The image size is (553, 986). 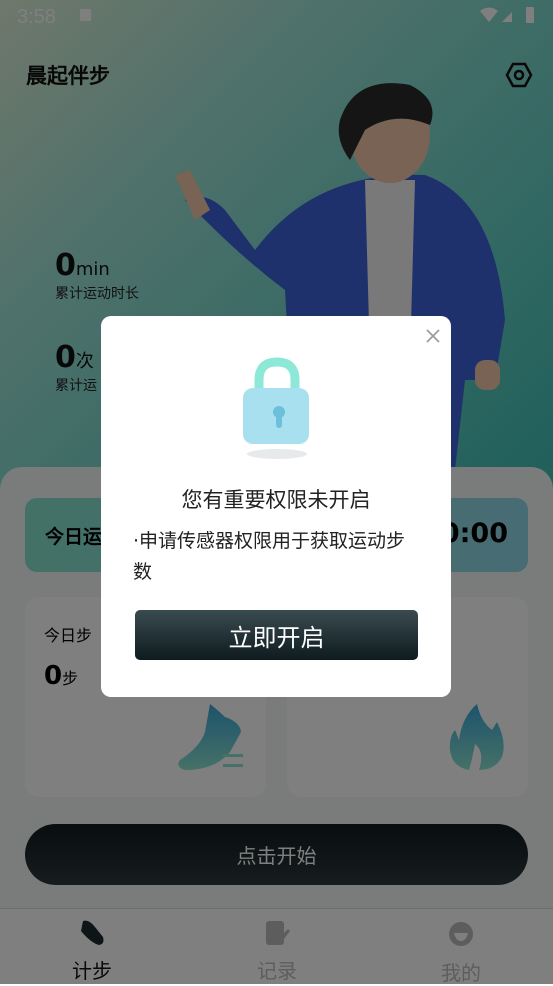 I want to click on dialog-body: ·申请传感器权限用于获取运动步数, so click(x=269, y=556).